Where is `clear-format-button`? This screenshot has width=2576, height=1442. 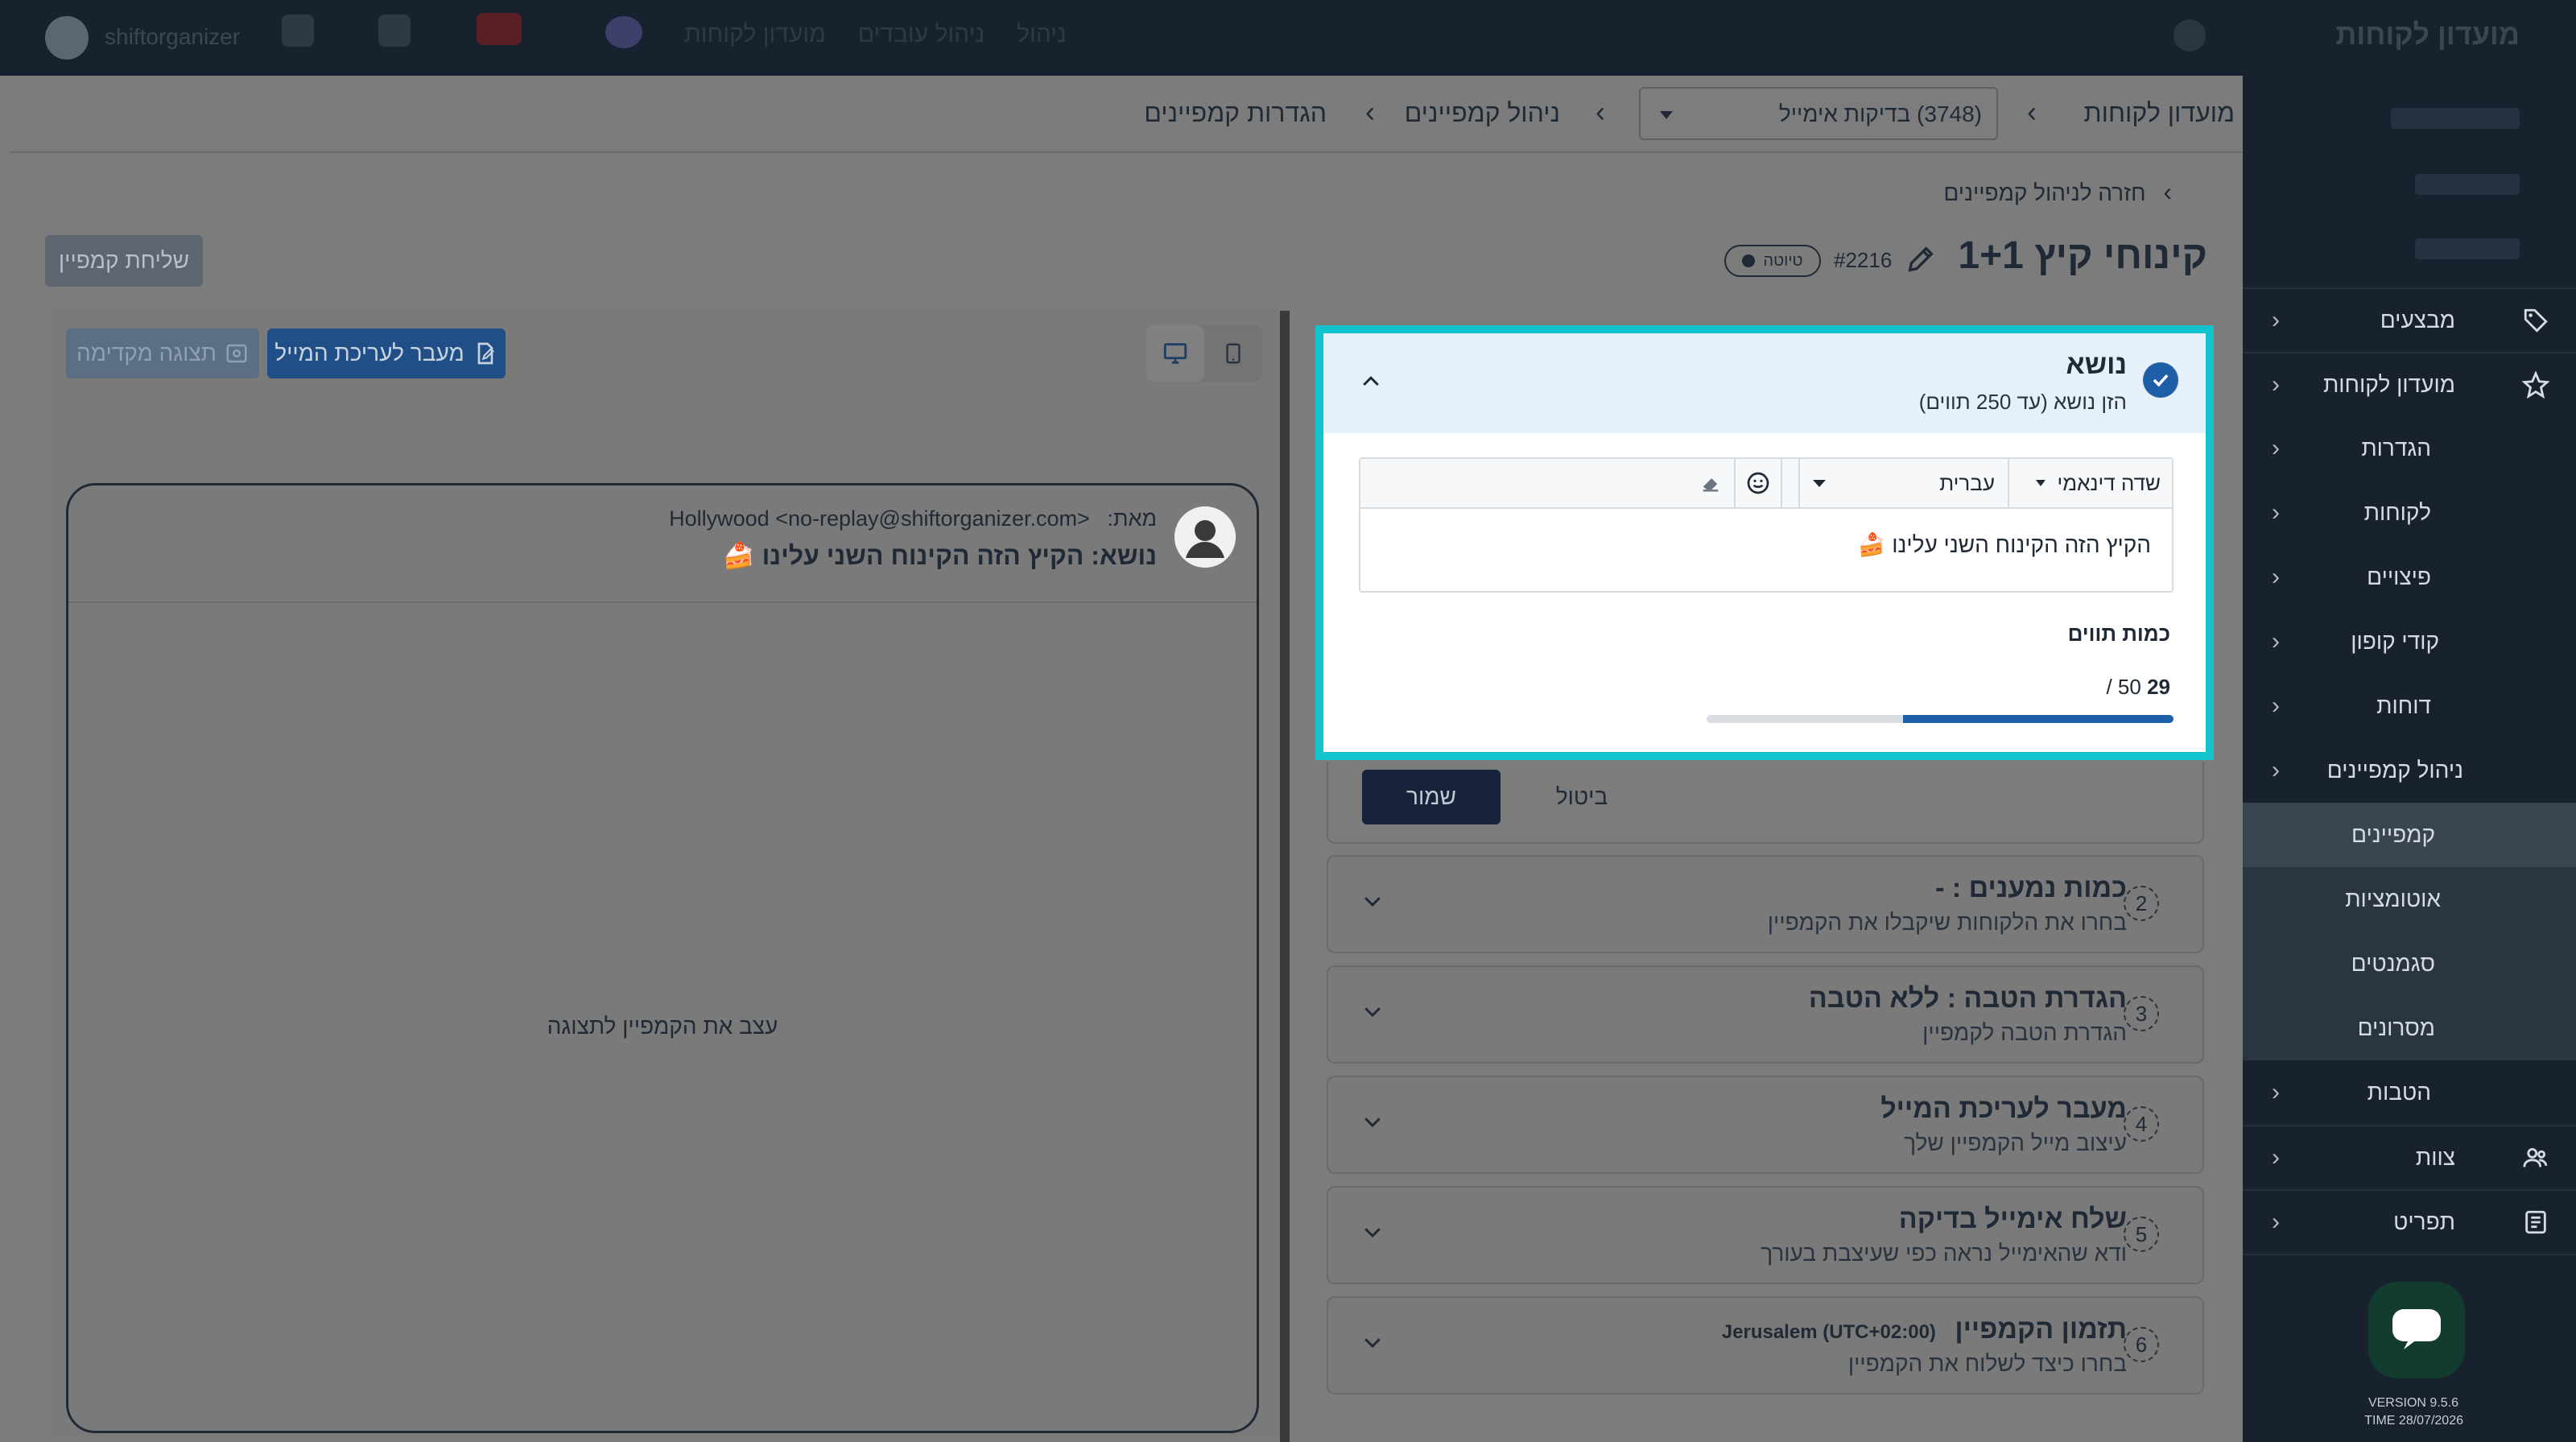 clear-format-button is located at coordinates (1710, 483).